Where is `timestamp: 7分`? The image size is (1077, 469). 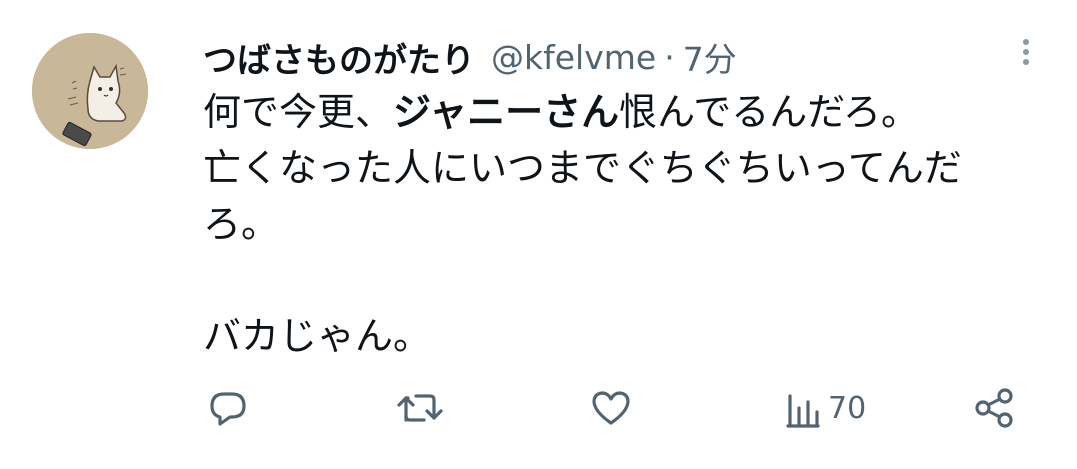 timestamp: 7分 is located at coordinates (710, 57).